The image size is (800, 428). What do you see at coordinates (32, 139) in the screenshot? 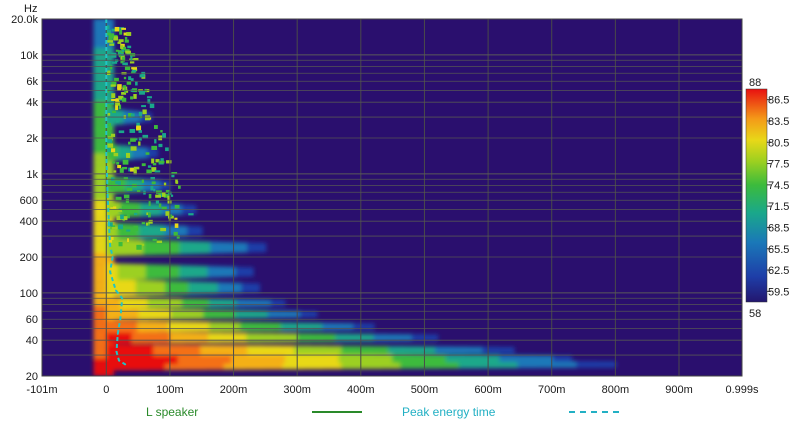
I see `y-tick-label: 2k` at bounding box center [32, 139].